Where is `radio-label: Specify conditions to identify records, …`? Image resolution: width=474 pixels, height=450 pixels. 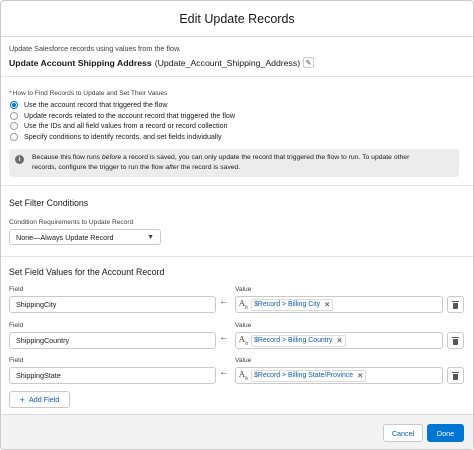 radio-label: Specify conditions to identify records, … is located at coordinates (123, 136).